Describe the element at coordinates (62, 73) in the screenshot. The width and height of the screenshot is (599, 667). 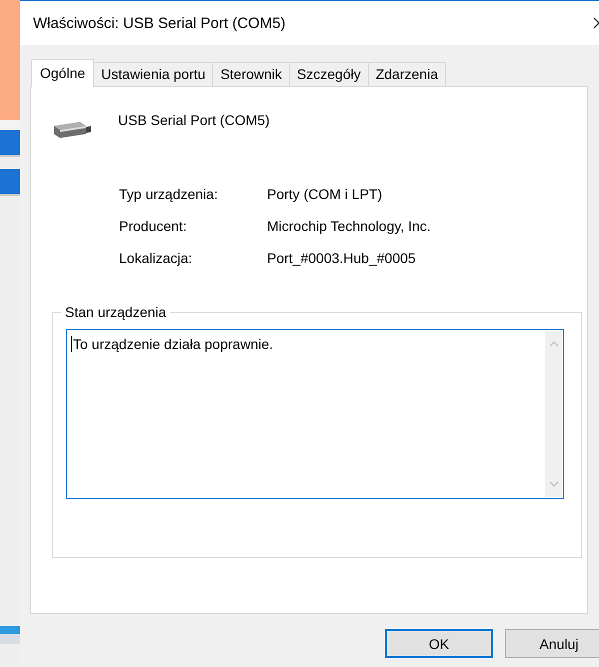
I see `tab: Ogólne` at that location.